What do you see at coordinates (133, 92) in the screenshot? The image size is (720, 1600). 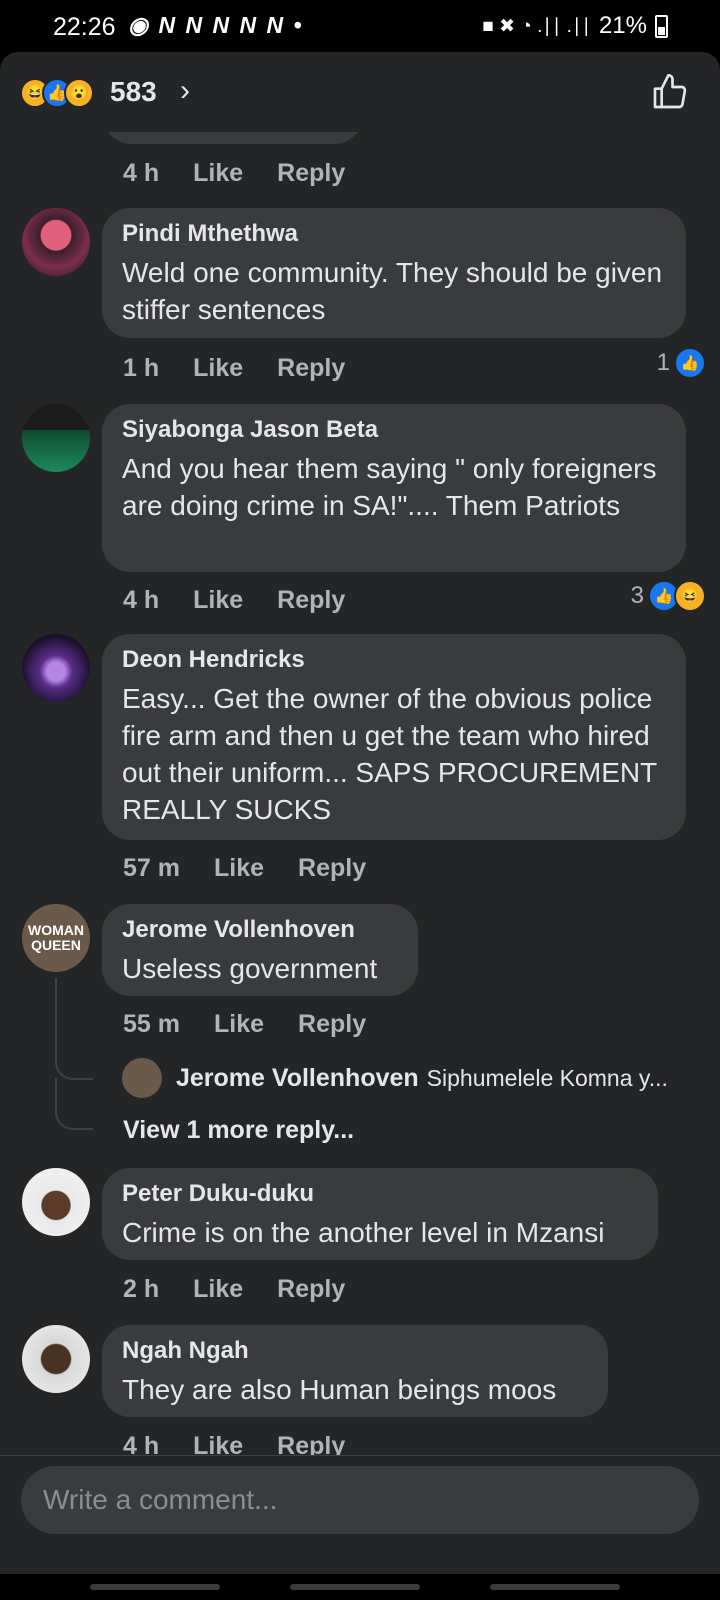 I see `reaction-count: 583` at bounding box center [133, 92].